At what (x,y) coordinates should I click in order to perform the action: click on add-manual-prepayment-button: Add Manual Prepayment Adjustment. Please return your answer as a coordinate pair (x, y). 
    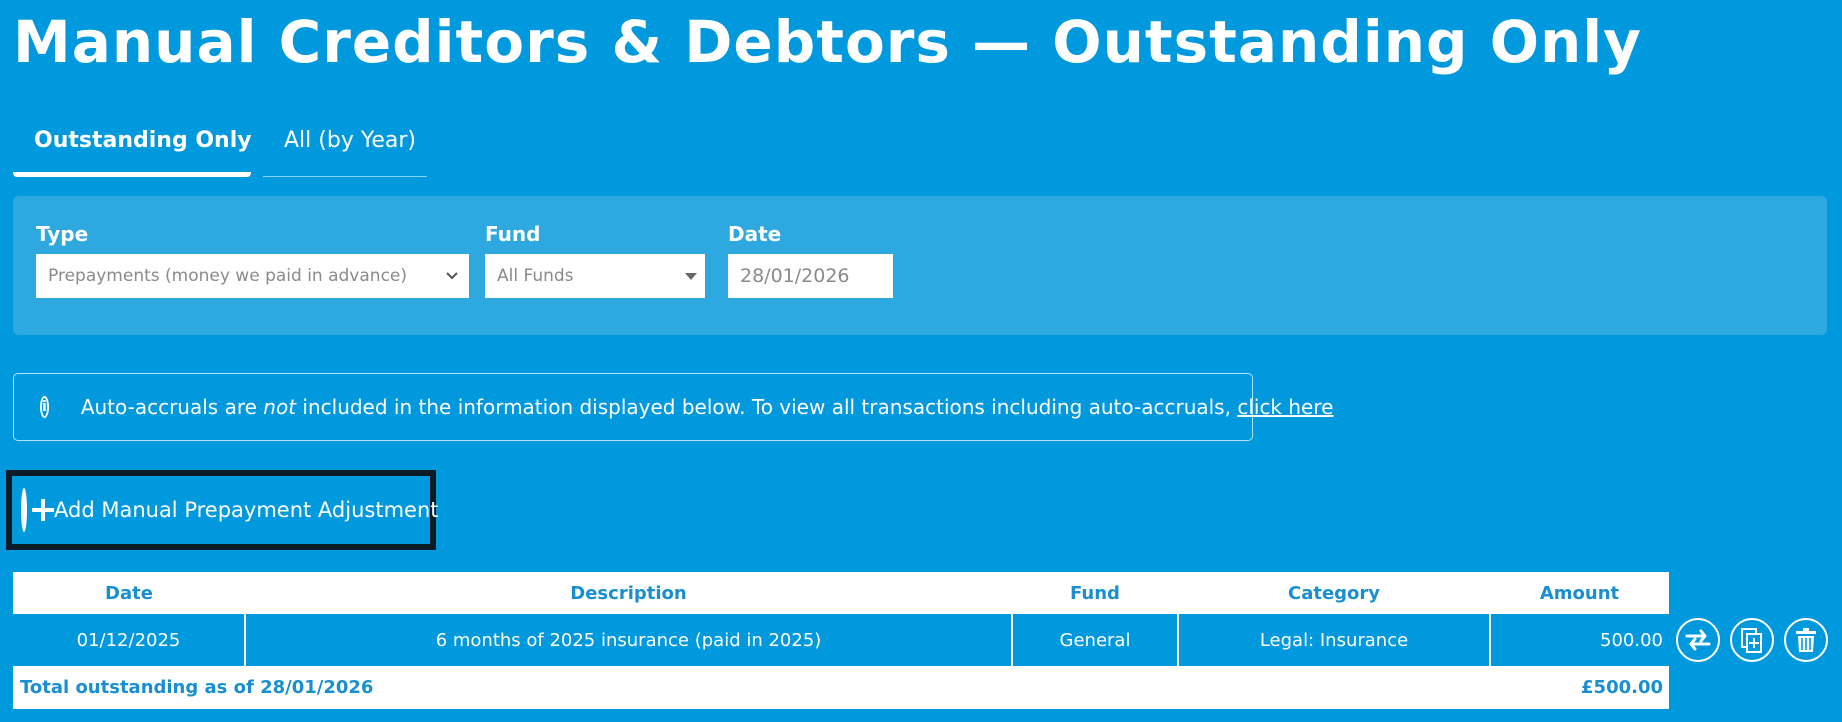
    Looking at the image, I should click on (222, 510).